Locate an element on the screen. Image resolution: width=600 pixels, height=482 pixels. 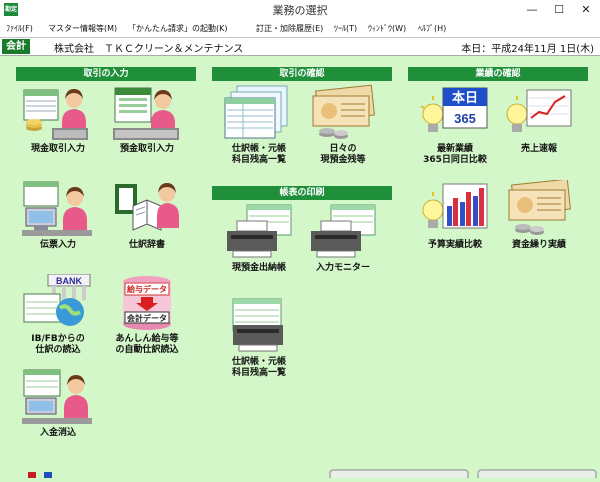
info-bar: 会計 株式会社 ＴＫＣクリーン＆メンテナンス 本日：平成24年11月 1日(木) is located at coordinates (300, 47).